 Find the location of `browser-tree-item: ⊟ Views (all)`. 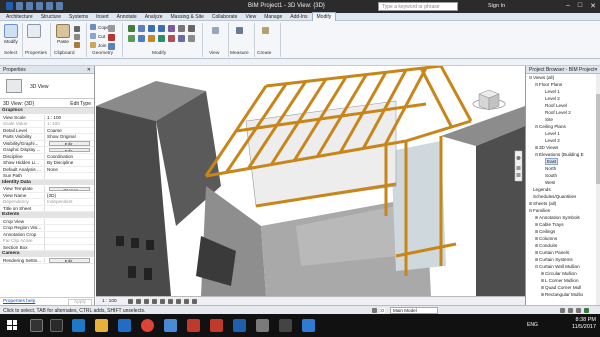

browser-tree-item: ⊟ Views (all) is located at coordinates (563, 77).